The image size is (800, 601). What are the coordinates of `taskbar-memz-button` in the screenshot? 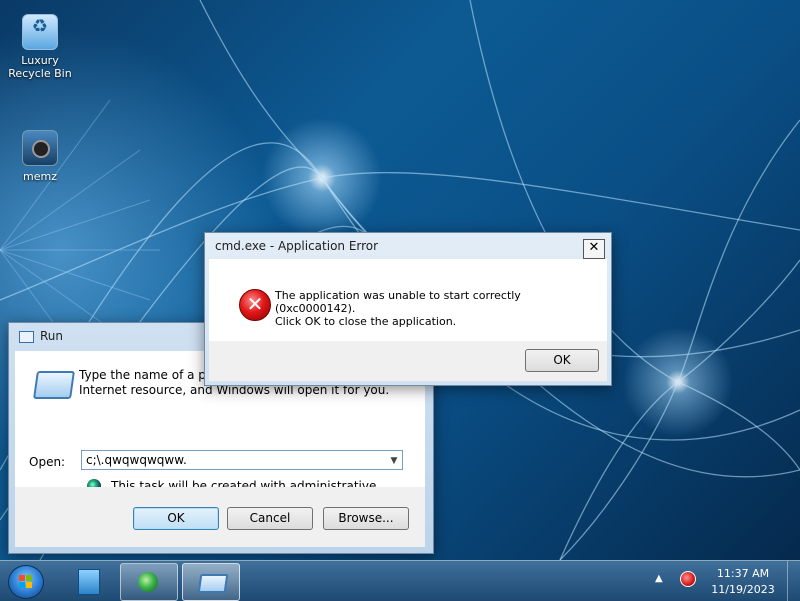 It's located at (149, 582).